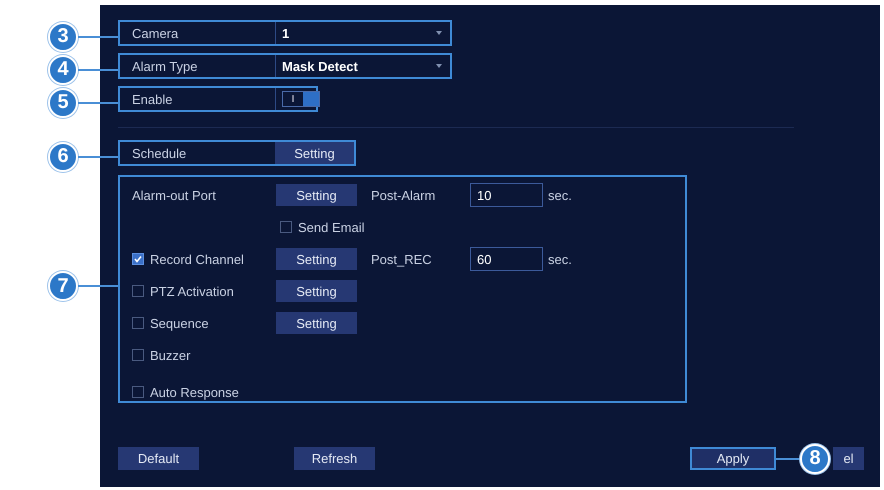 The image size is (884, 490). I want to click on action-button: Apply, so click(733, 458).